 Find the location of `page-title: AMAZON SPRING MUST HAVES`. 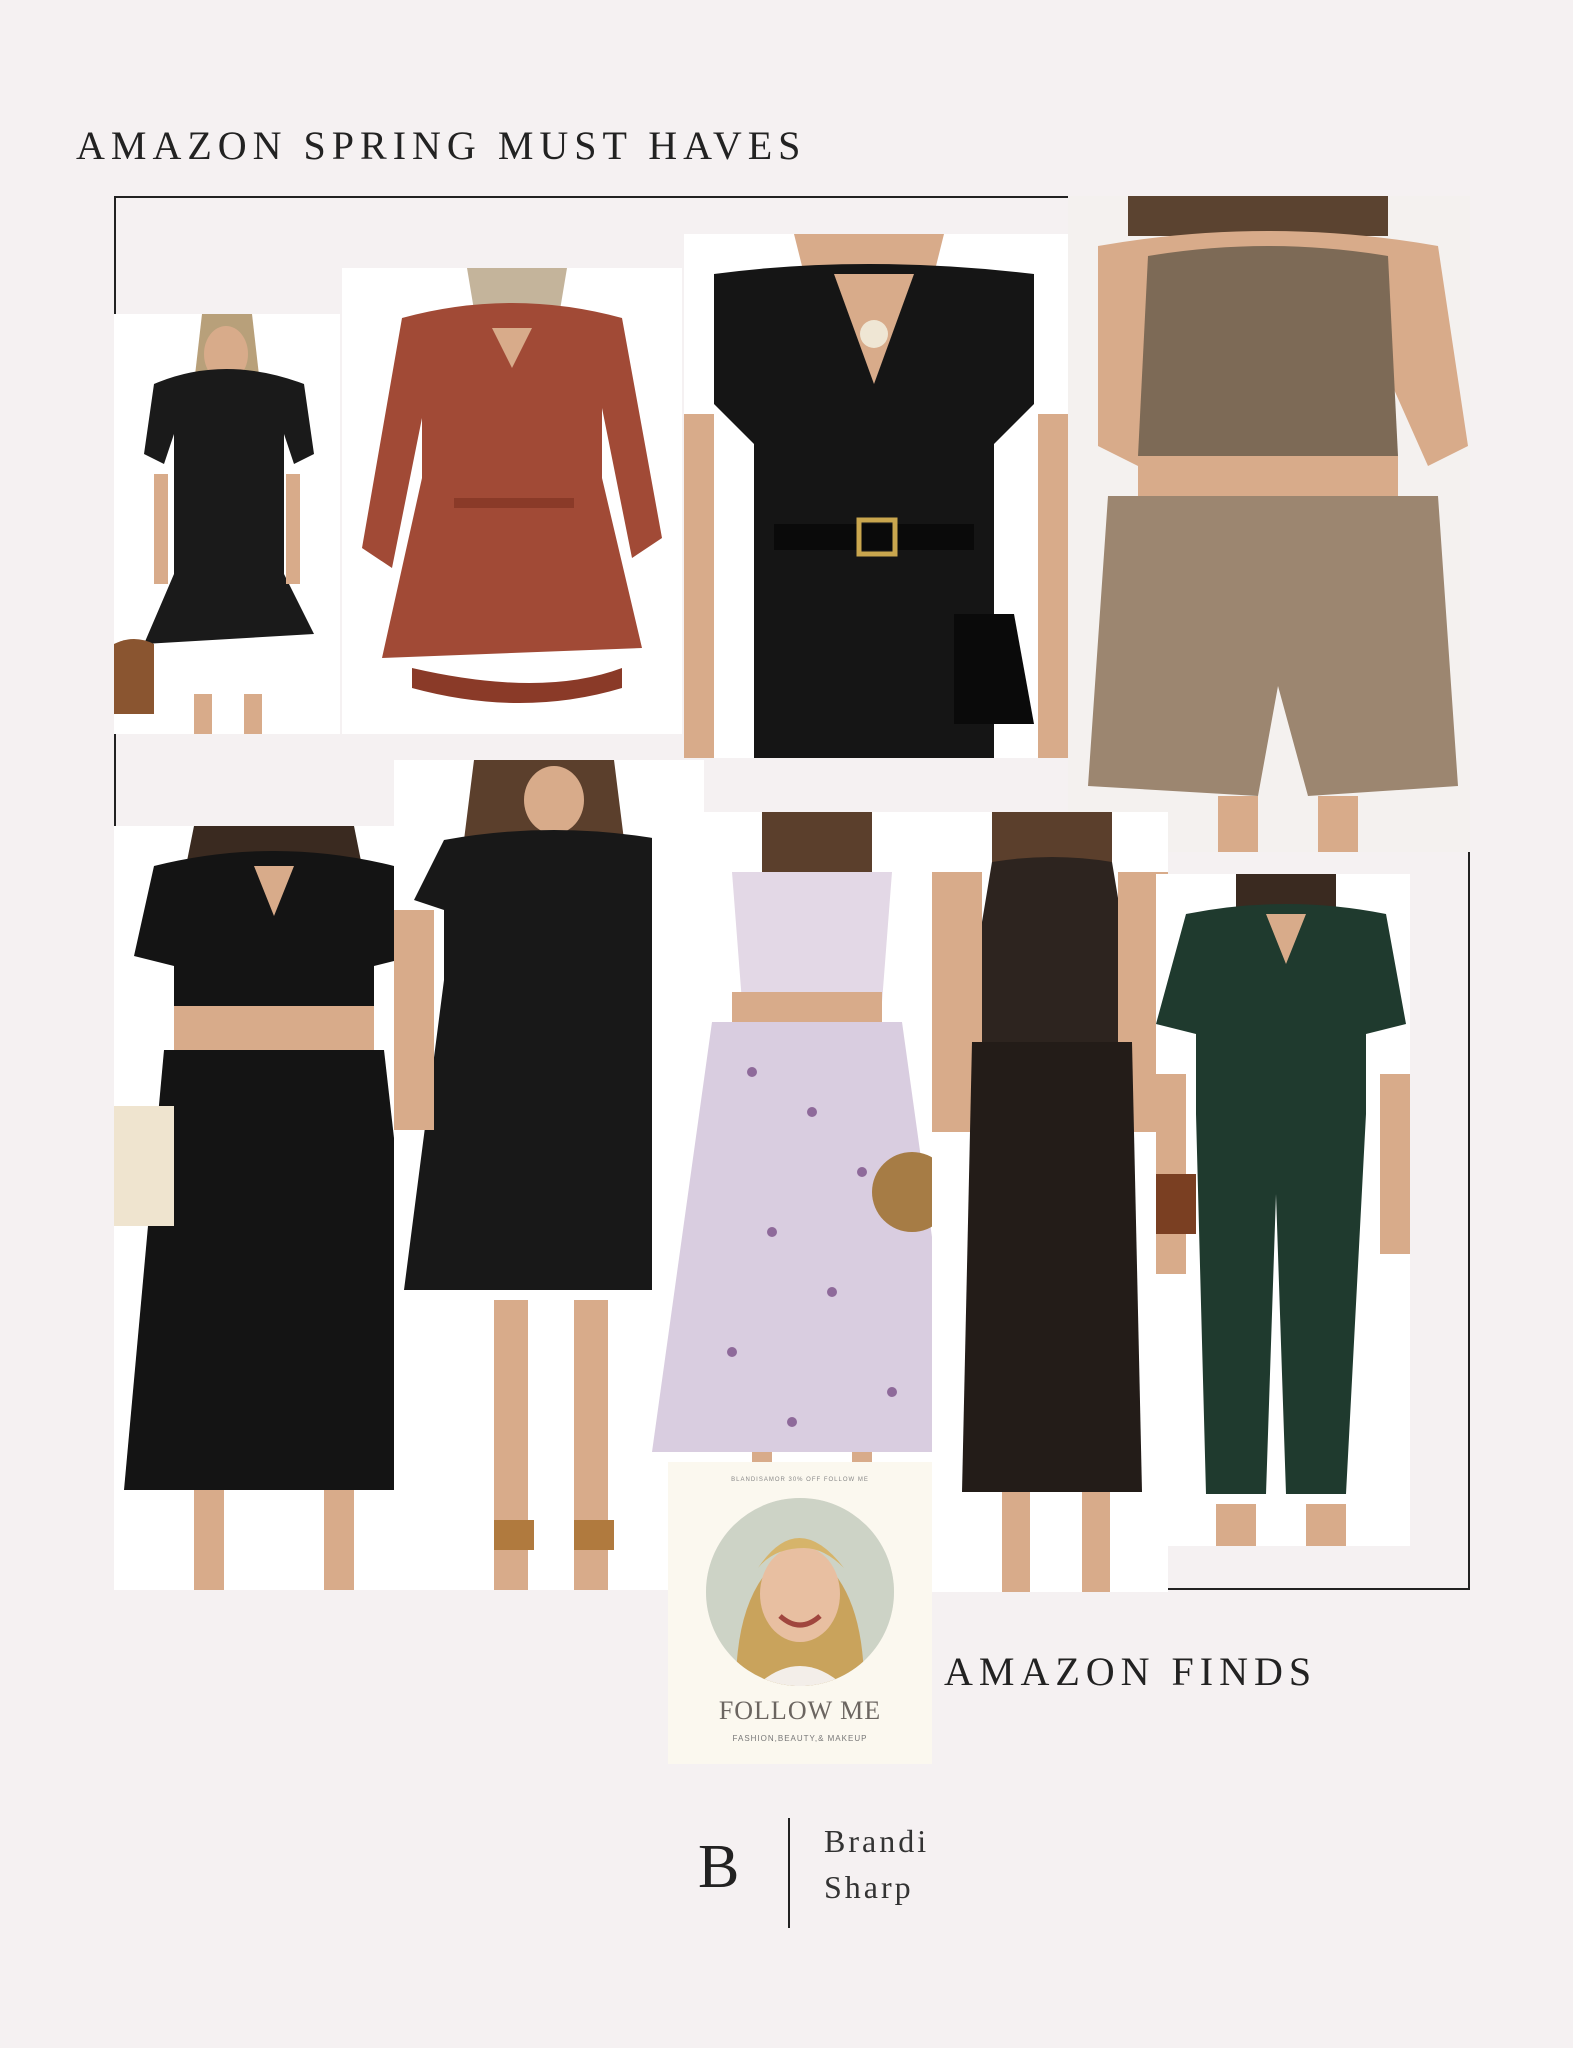

page-title: AMAZON SPRING MUST HAVES is located at coordinates (441, 145).